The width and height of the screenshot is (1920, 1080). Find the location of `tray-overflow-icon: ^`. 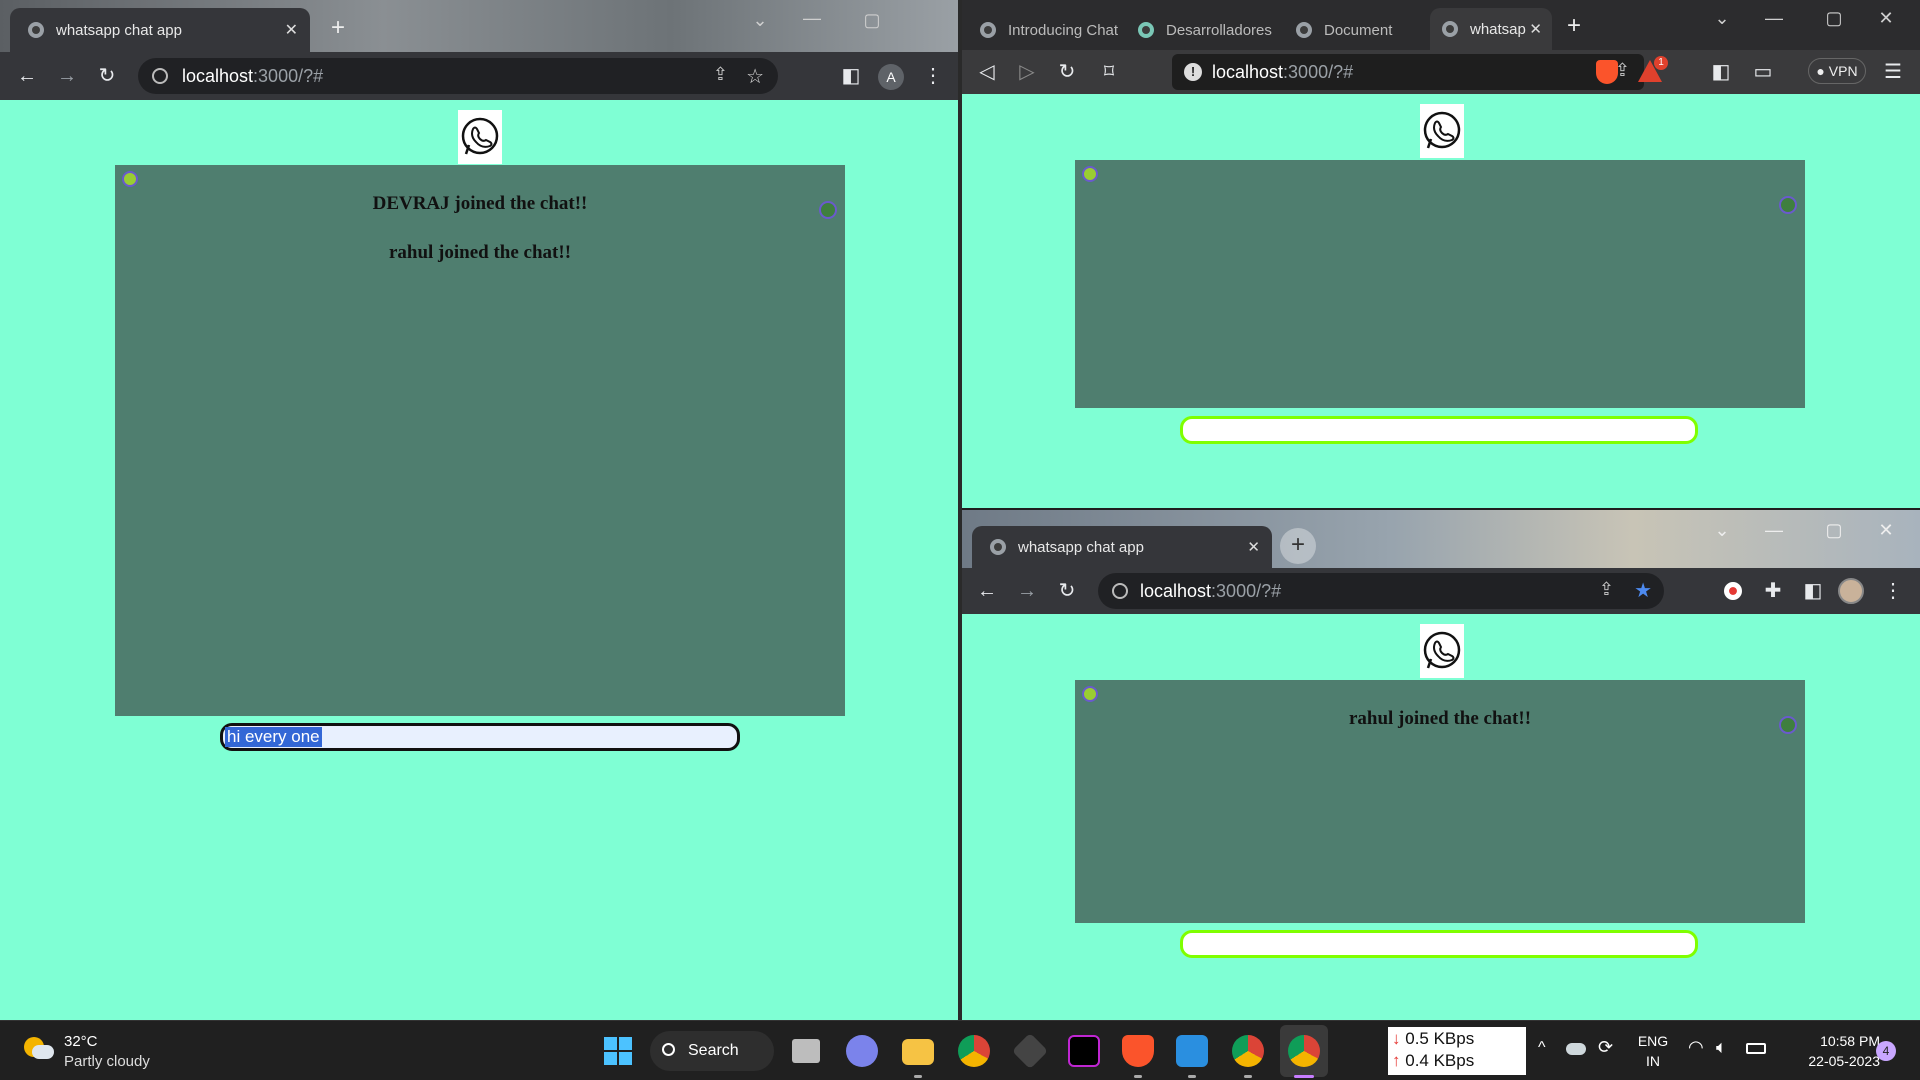

tray-overflow-icon: ^ is located at coordinates (1542, 1048).